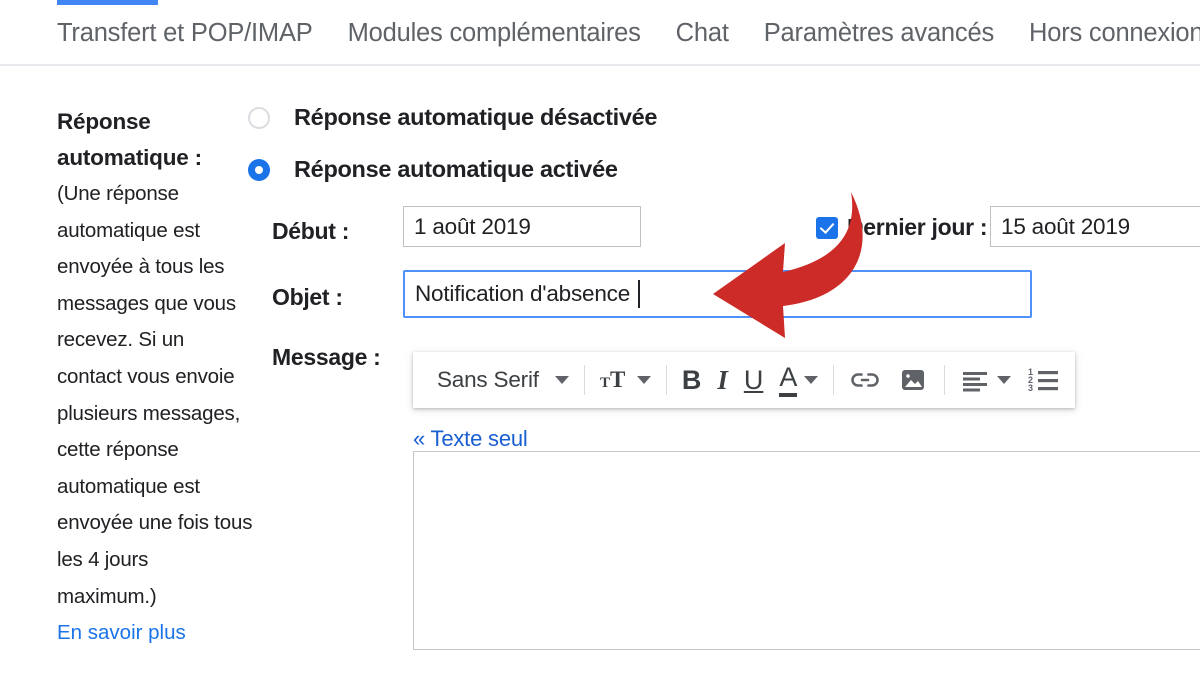  Describe the element at coordinates (494, 33) in the screenshot. I see `tab-modules-complementaires: Modules complémentaires` at that location.